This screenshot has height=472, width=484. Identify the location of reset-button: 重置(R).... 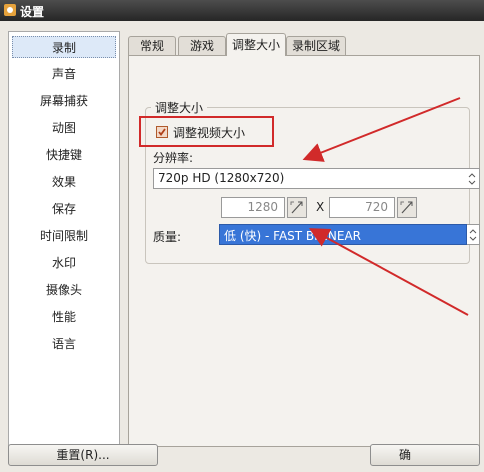
(83, 455).